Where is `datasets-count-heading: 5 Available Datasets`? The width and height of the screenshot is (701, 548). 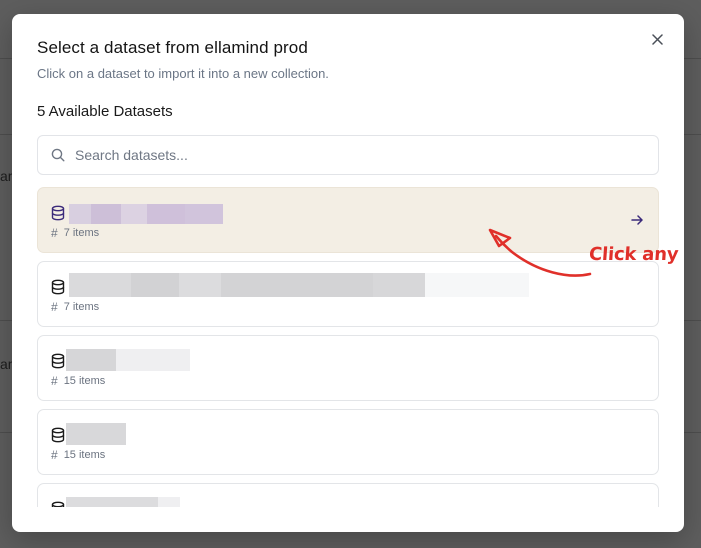 datasets-count-heading: 5 Available Datasets is located at coordinates (105, 111).